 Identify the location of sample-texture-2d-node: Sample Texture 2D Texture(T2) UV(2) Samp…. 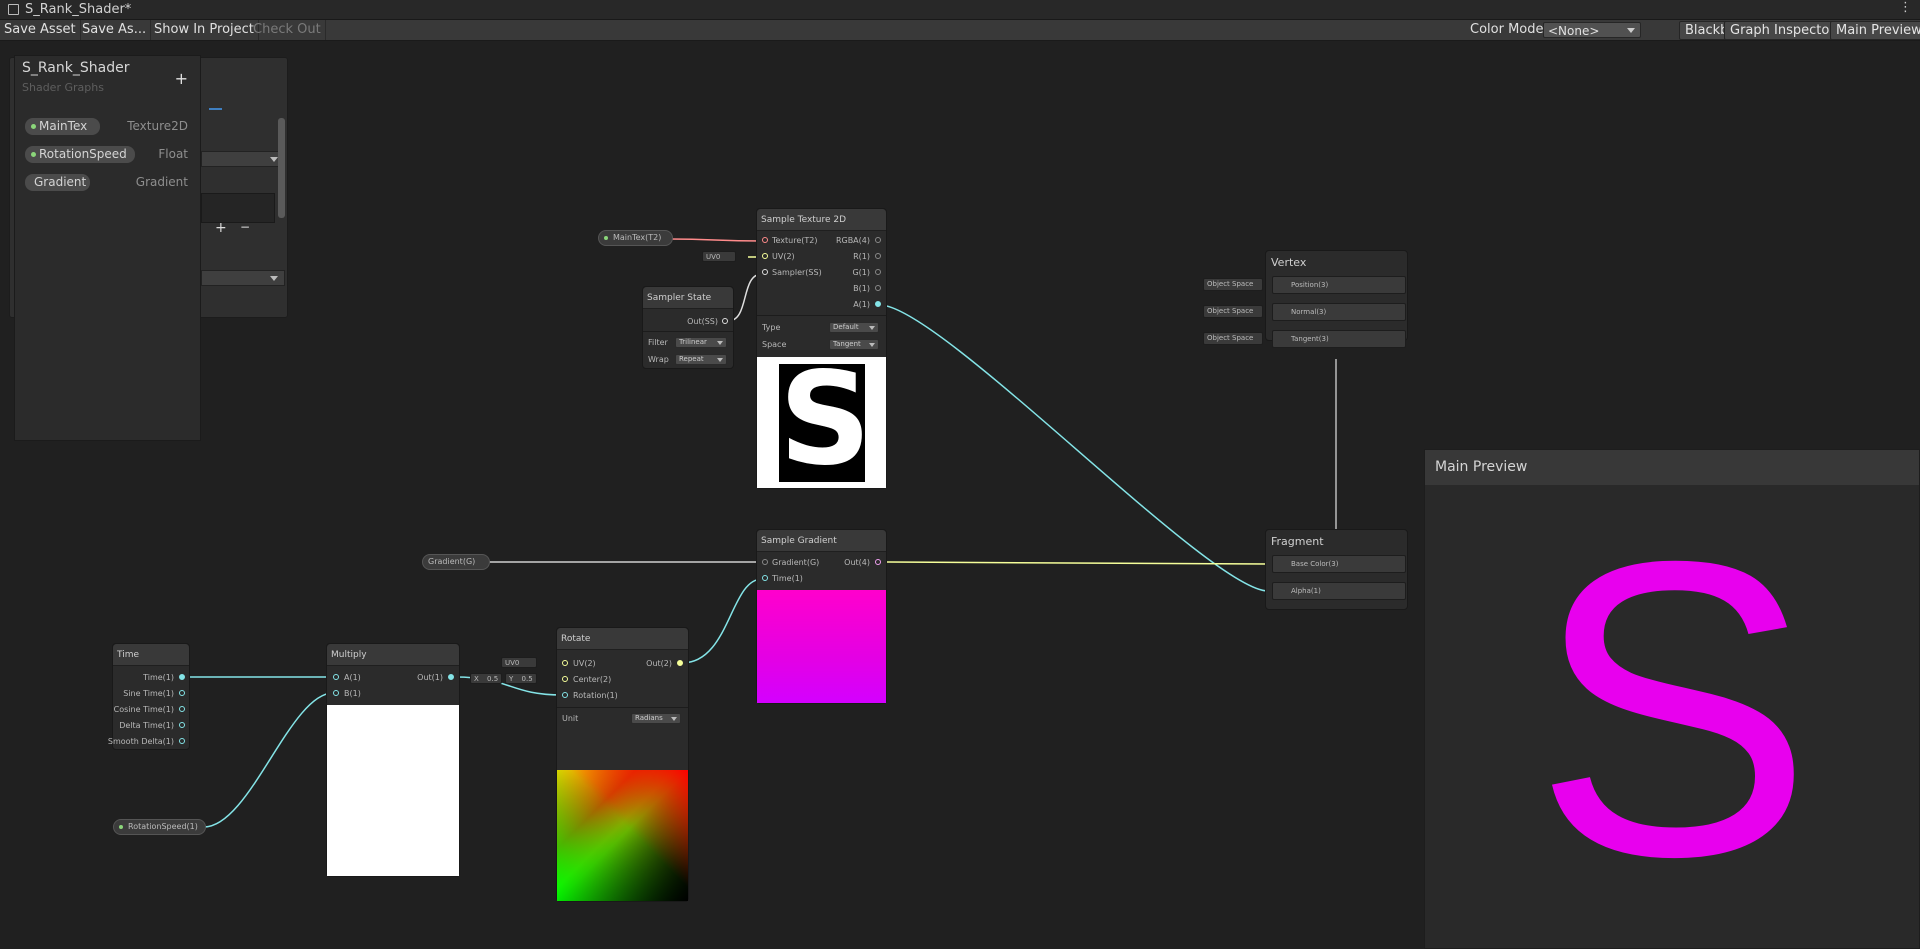
(821, 349).